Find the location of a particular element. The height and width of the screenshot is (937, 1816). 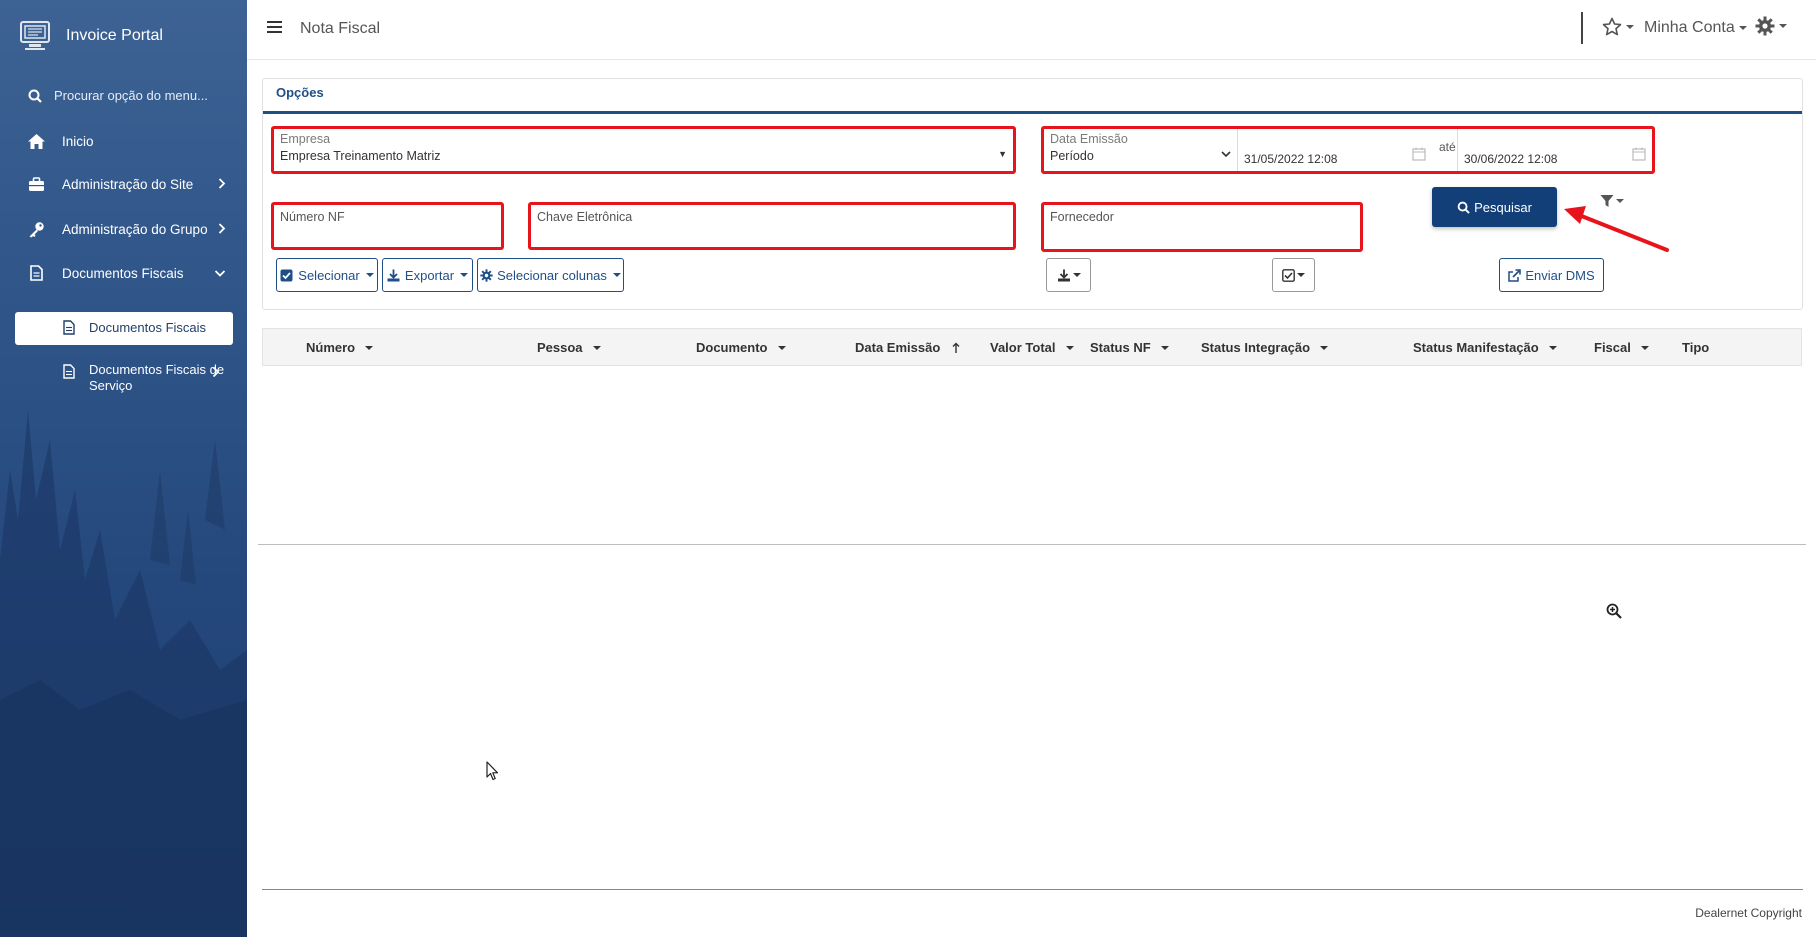

favorites-button is located at coordinates (1618, 27).